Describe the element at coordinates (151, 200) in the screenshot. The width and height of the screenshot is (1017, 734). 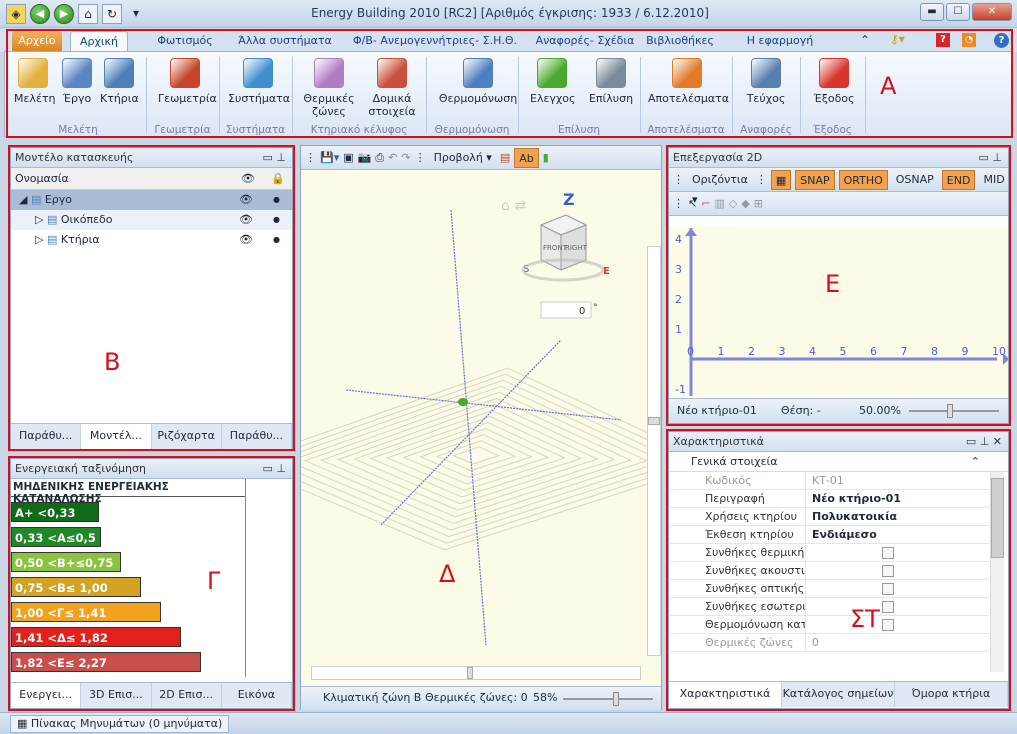
I see `tree-item: ◢ ▤ Εργο 👁 ●` at that location.